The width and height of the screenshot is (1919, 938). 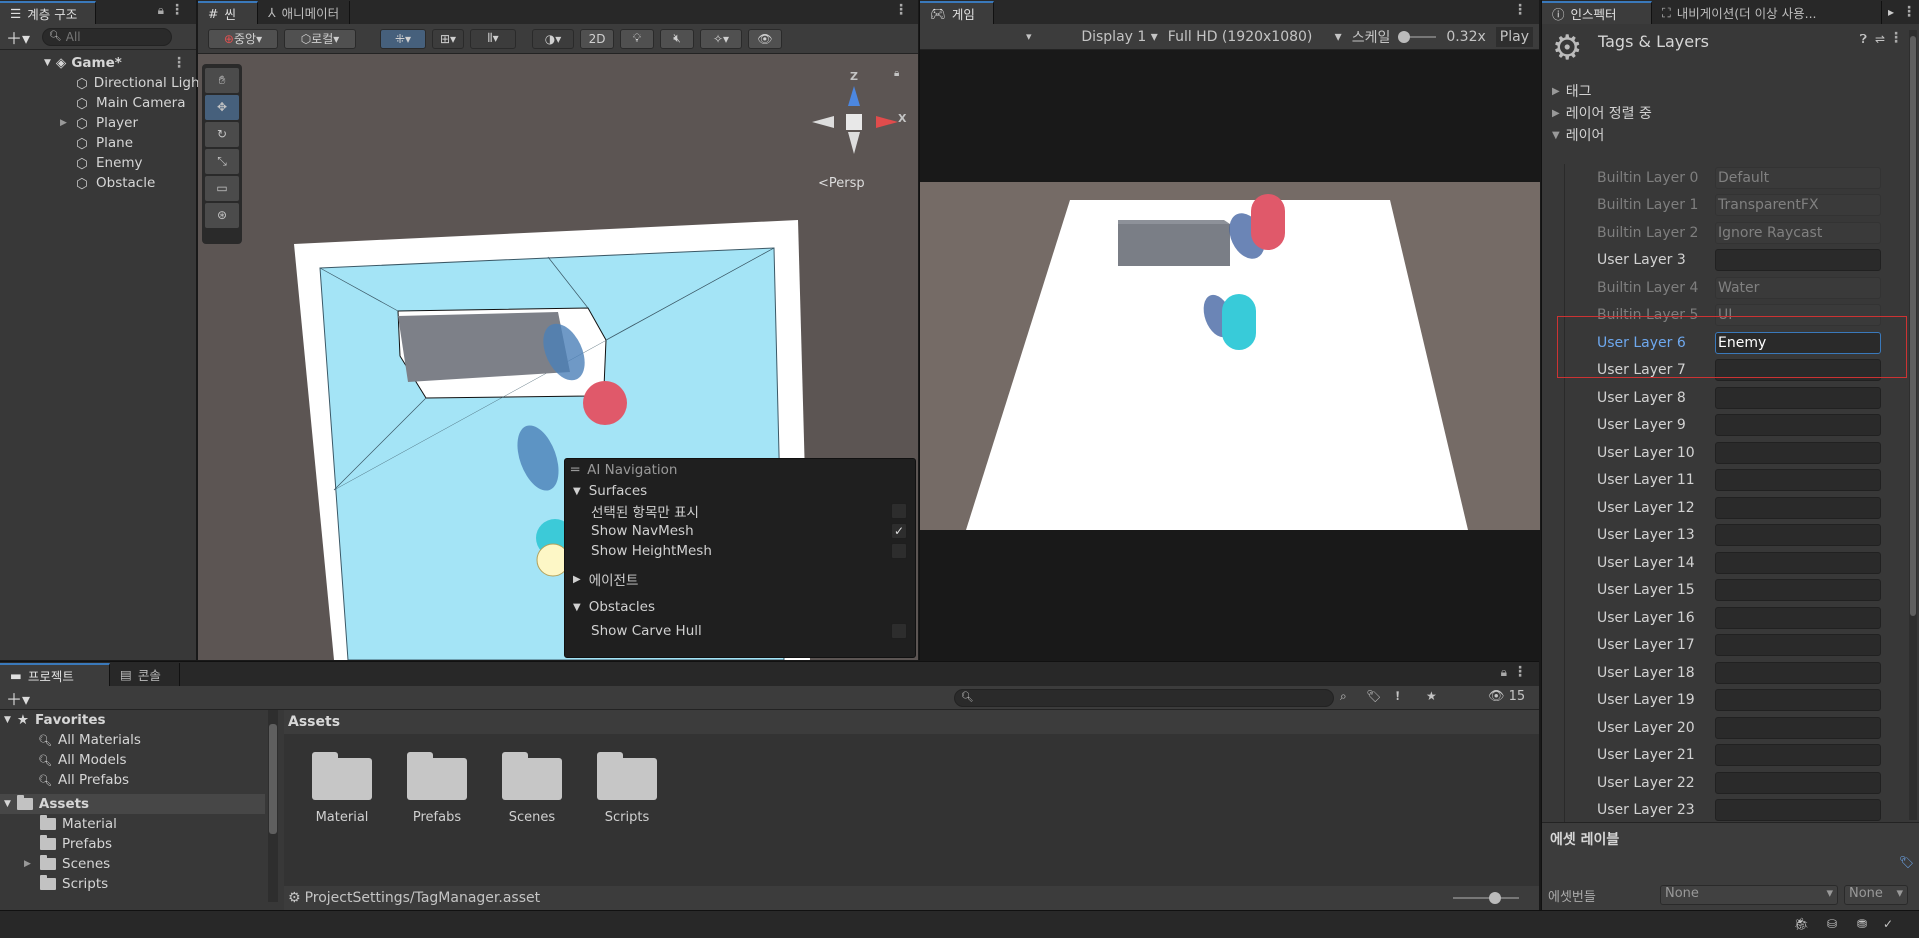 I want to click on layer-row: User Layer 8, so click(x=1727, y=398).